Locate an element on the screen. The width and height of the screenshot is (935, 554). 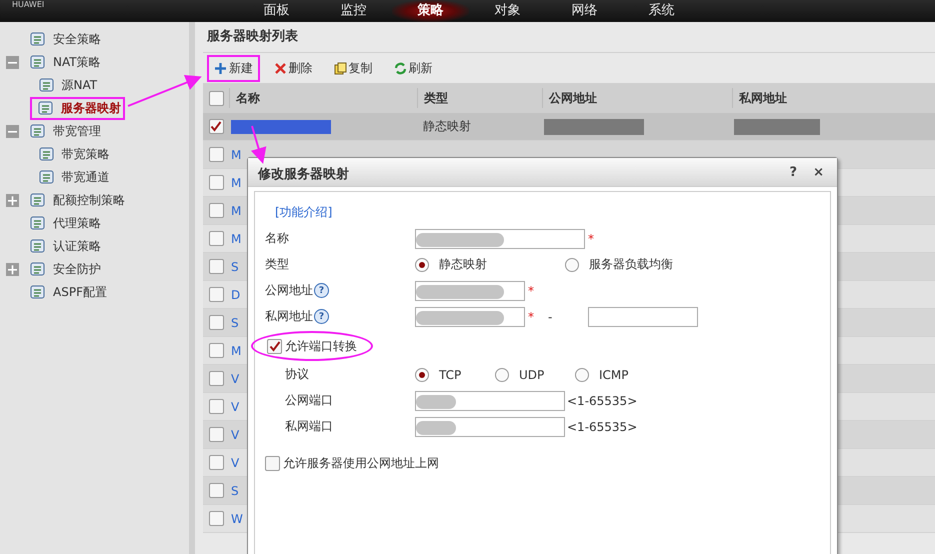
table-cell: 静态映射 is located at coordinates (447, 126).